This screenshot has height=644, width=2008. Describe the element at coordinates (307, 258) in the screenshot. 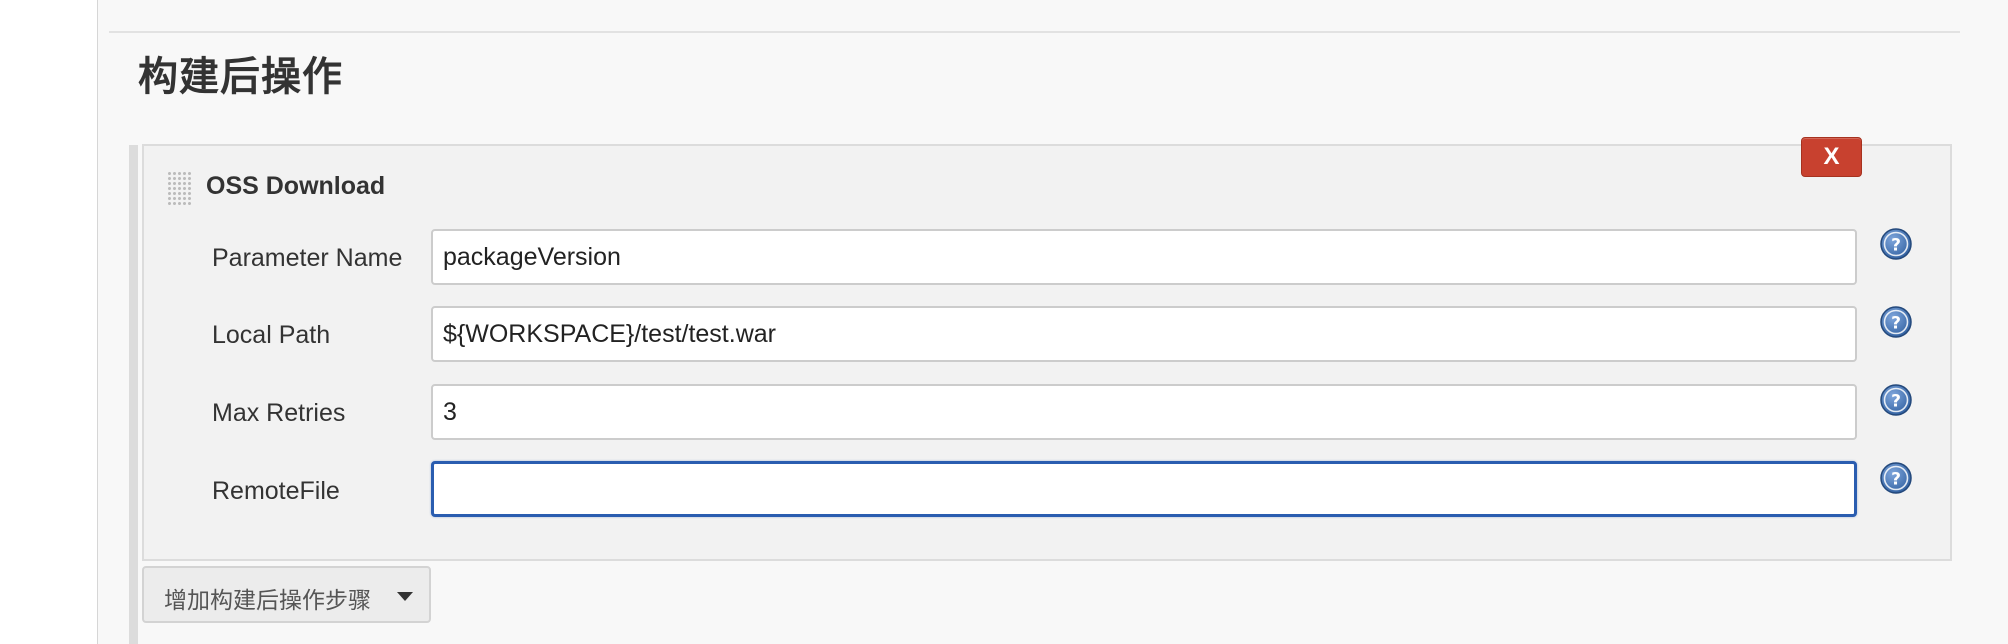

I see `parameter-name-label: Parameter Name` at that location.